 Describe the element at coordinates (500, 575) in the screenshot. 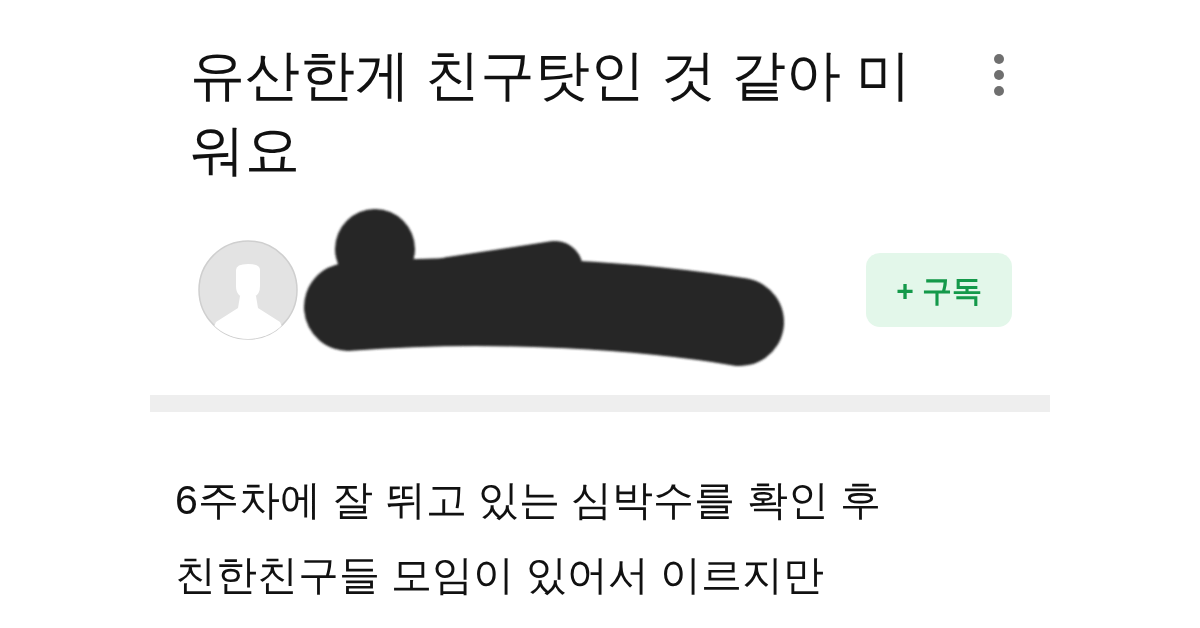

I see `body-text: 친한친구들 모임이 있어서 이르지만` at that location.